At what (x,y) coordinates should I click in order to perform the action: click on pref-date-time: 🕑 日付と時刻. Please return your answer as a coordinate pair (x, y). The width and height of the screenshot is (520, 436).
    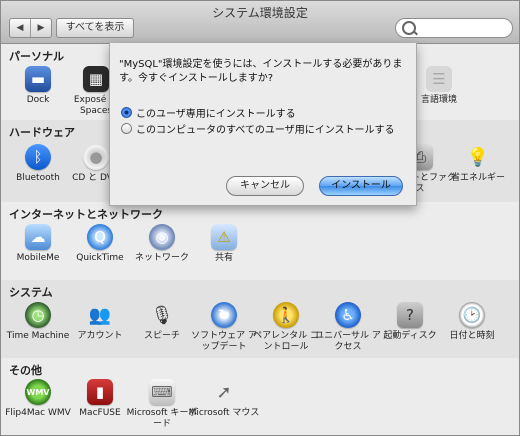
    Looking at the image, I should click on (472, 322).